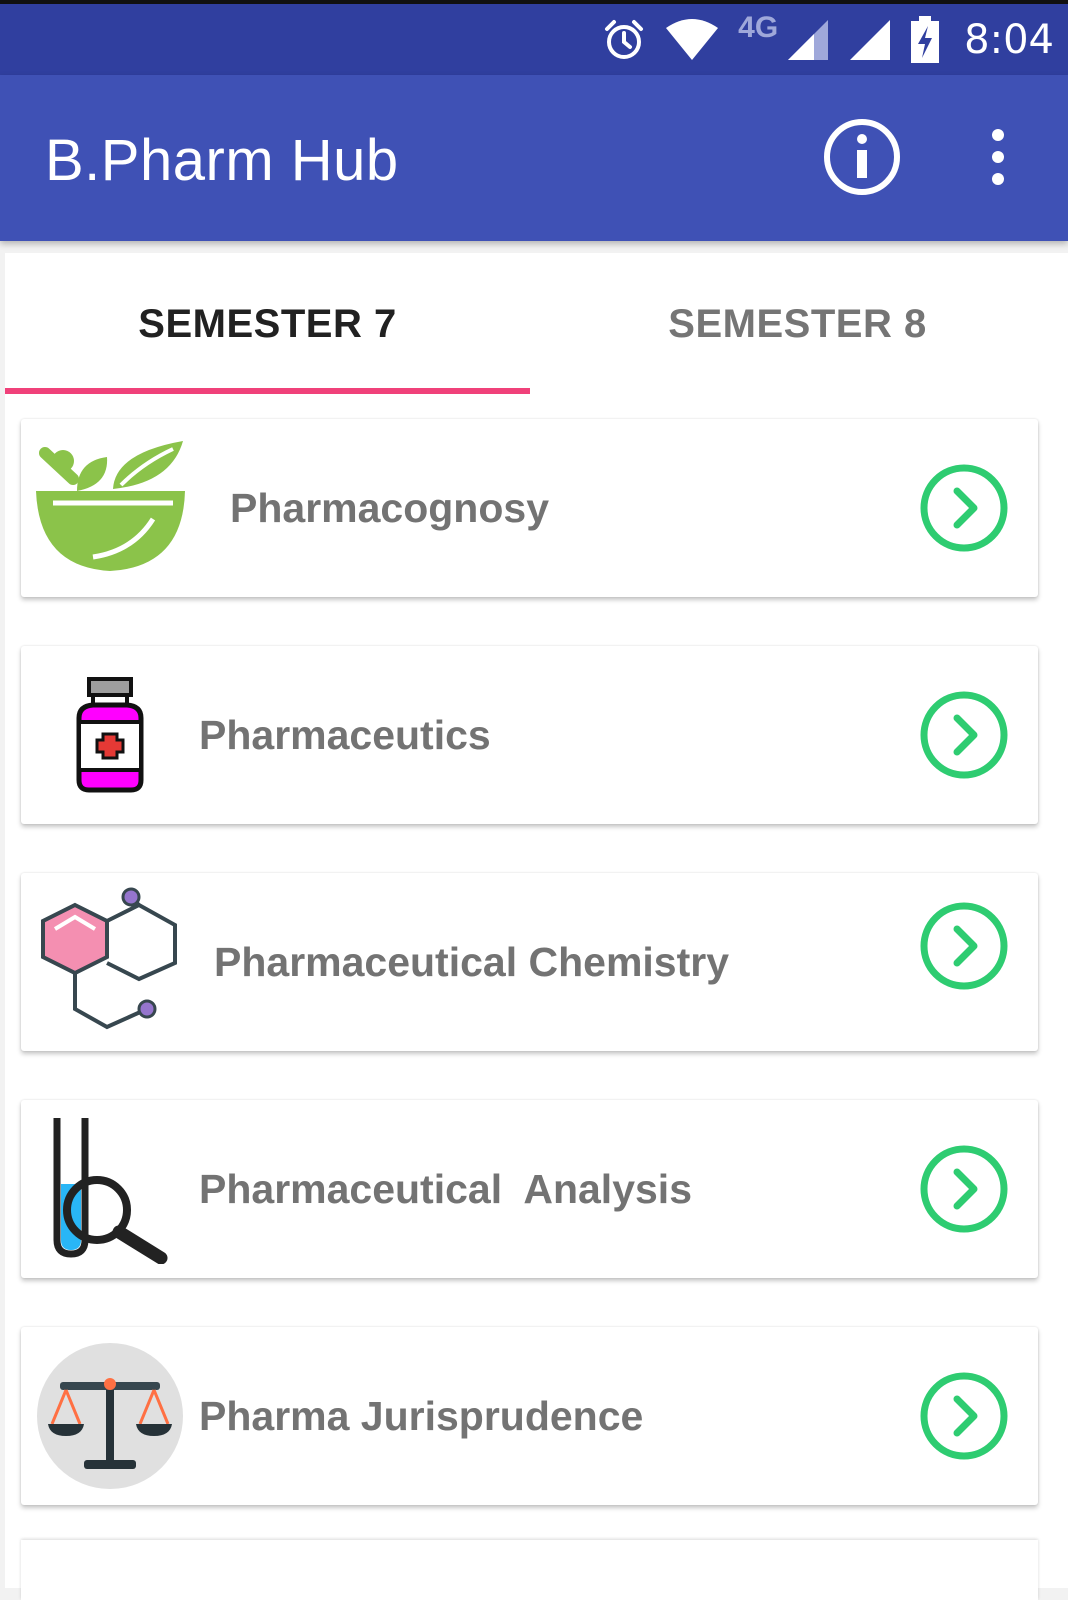  I want to click on battery-charging-icon, so click(925, 39).